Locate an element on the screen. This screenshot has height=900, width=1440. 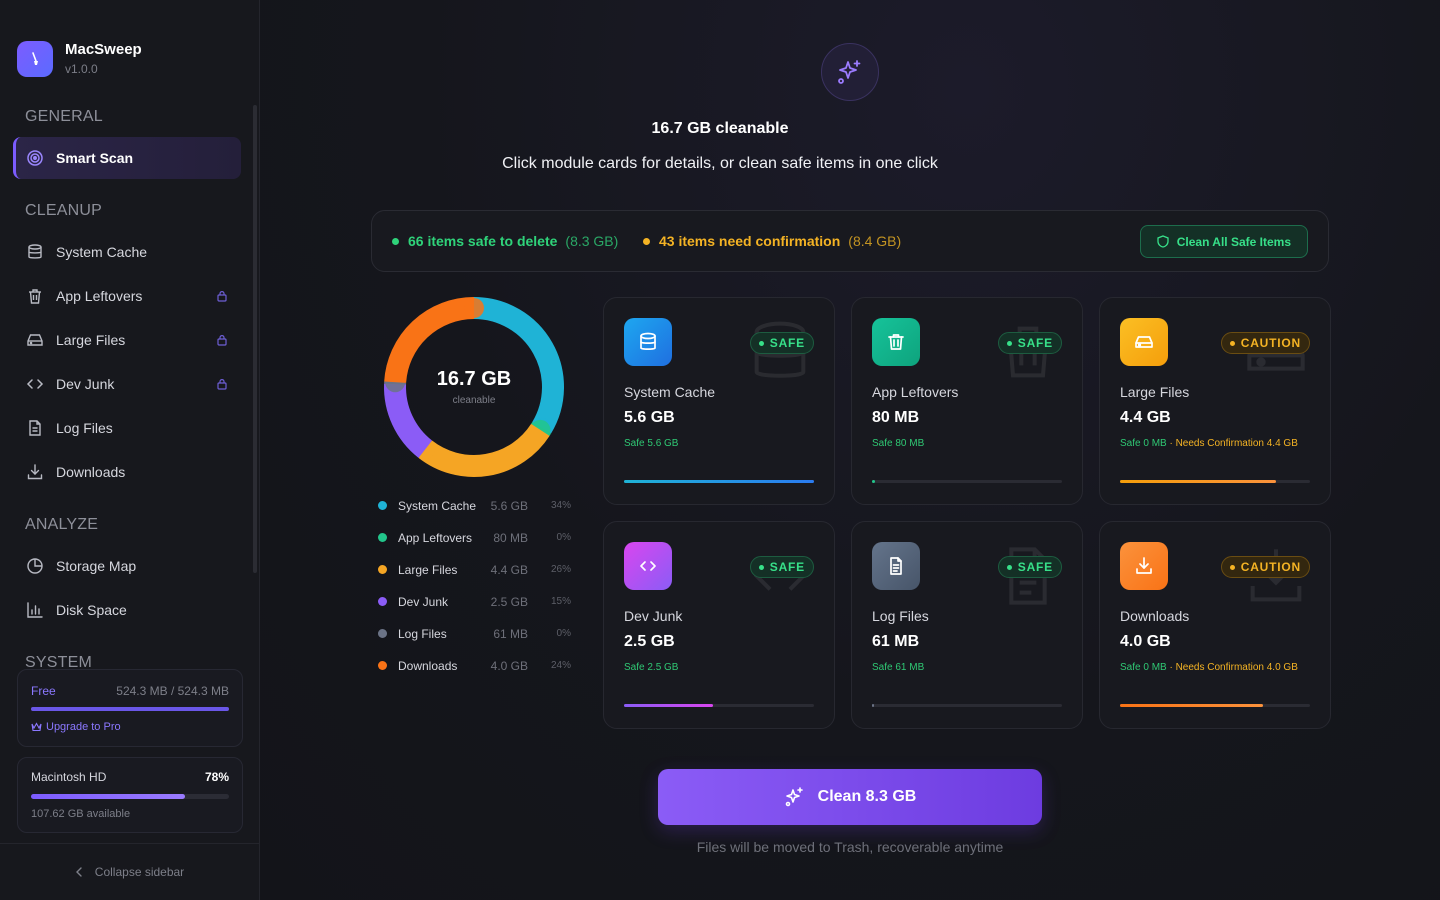
disk-percent: 78% is located at coordinates (216, 777).